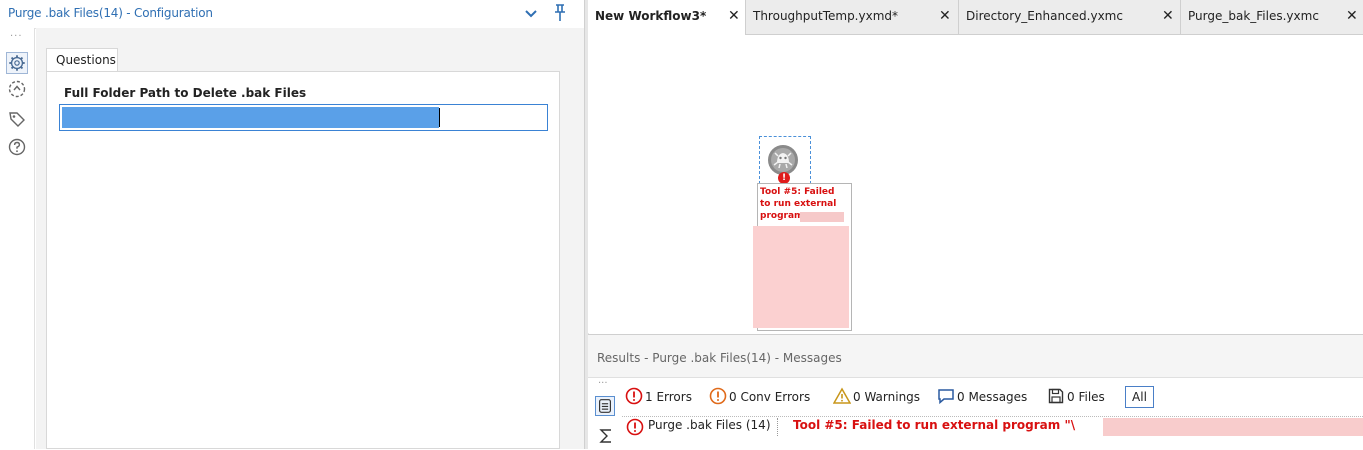 The width and height of the screenshot is (1363, 450). What do you see at coordinates (86, 60) in the screenshot?
I see `tab-questions-label: Questions` at bounding box center [86, 60].